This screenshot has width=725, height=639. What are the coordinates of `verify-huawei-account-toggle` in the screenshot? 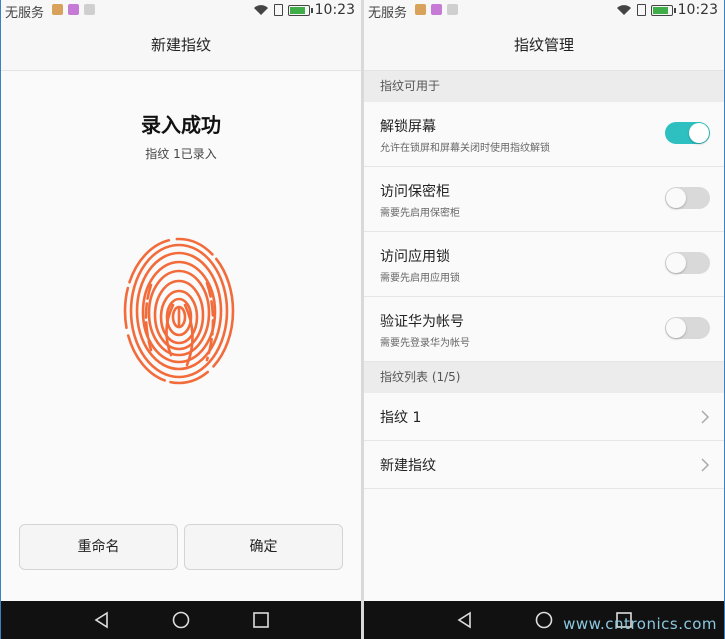 It's located at (687, 328).